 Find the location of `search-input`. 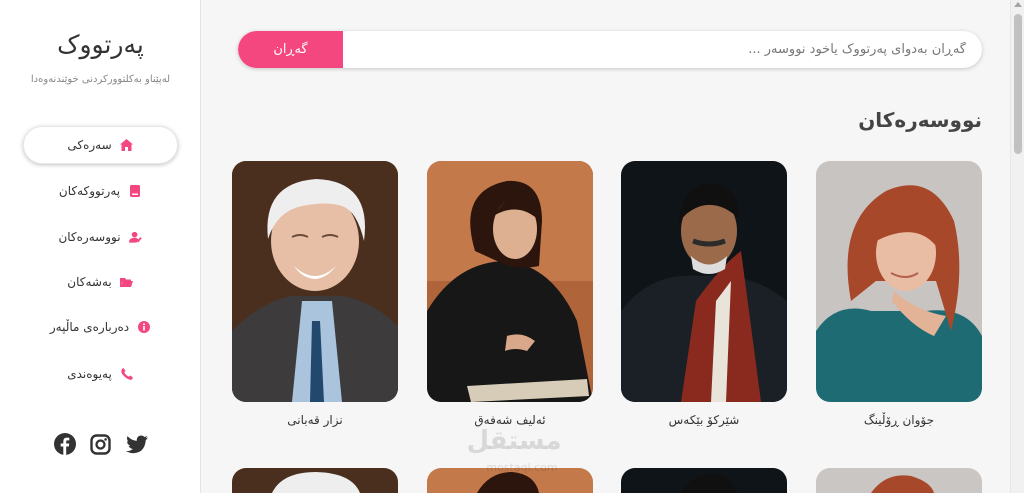

search-input is located at coordinates (662, 49).